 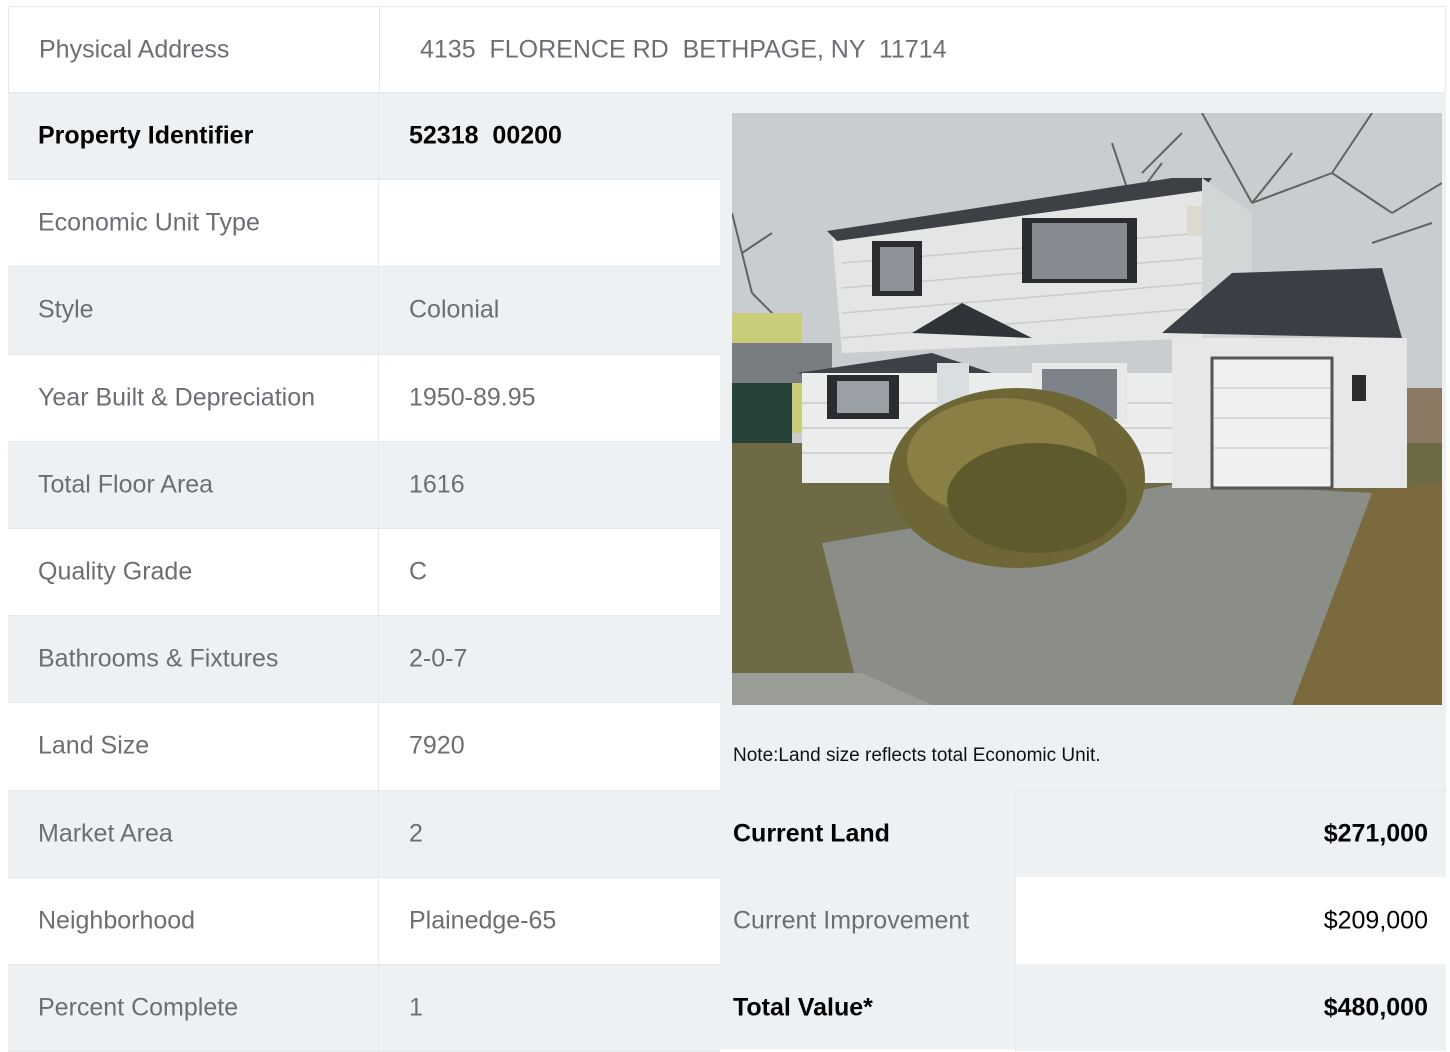 What do you see at coordinates (437, 745) in the screenshot?
I see `detail-value: 7920` at bounding box center [437, 745].